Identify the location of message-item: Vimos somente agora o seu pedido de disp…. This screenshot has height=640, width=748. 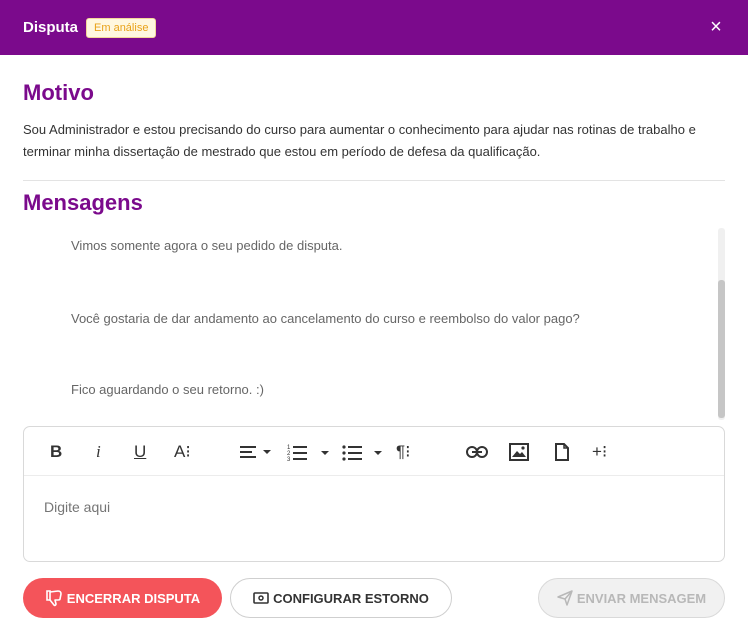
(207, 245).